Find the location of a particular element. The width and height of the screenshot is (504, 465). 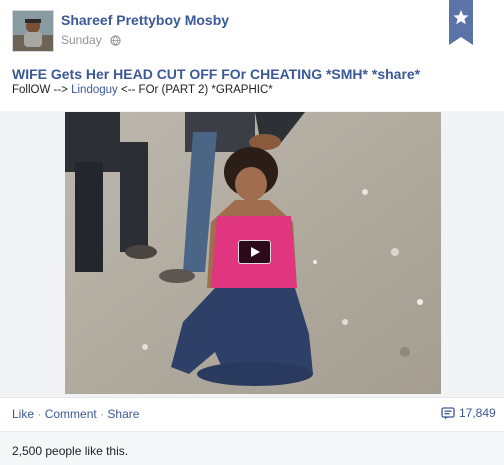

author-name: Shareef Prettyboy Mosby is located at coordinates (145, 20).